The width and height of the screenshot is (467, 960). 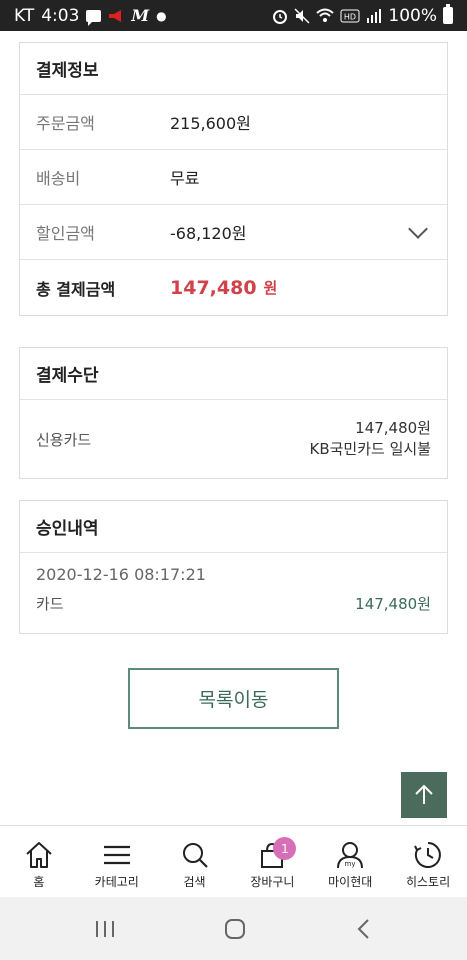 I want to click on m-app-icon: M, so click(x=140, y=15).